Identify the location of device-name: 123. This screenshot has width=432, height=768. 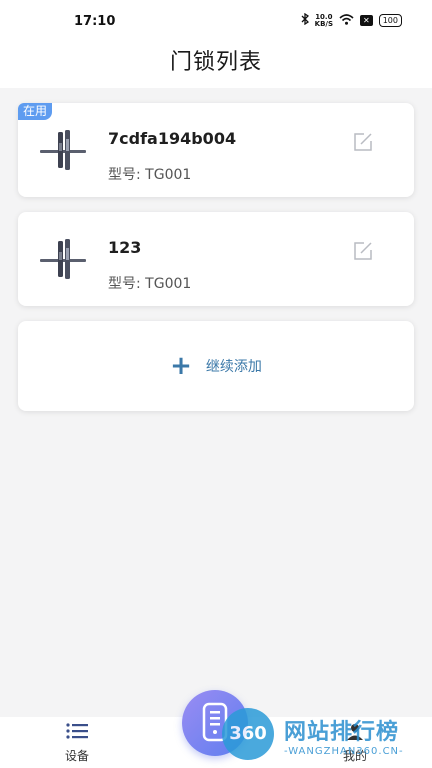
(125, 247).